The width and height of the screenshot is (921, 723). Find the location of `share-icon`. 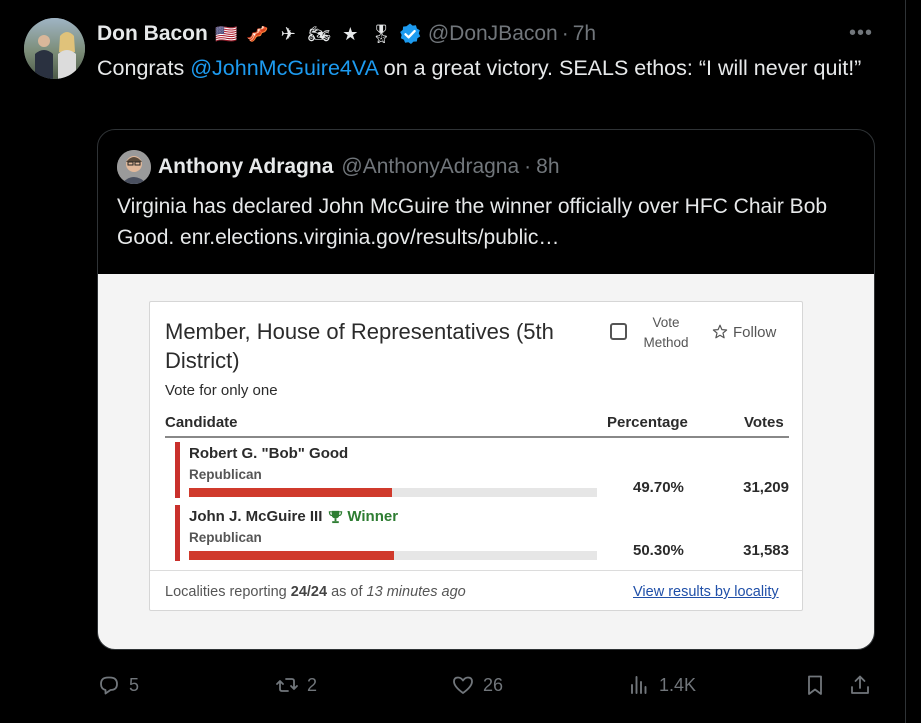

share-icon is located at coordinates (860, 684).